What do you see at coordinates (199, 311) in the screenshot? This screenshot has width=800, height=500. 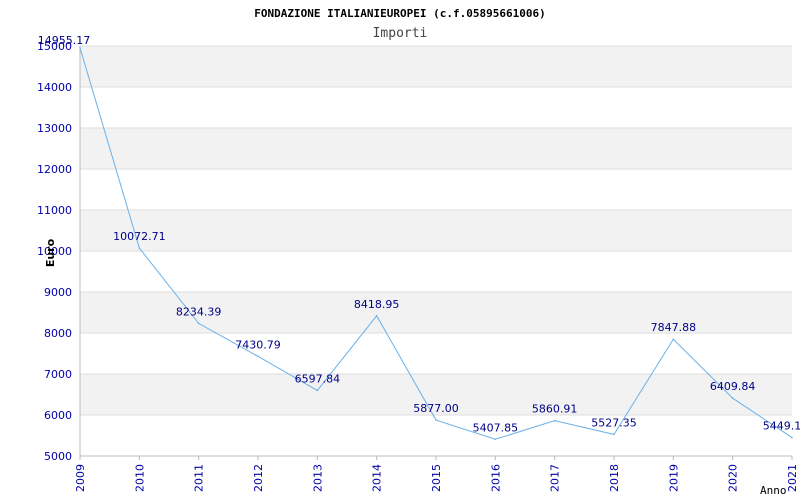 I see `data-label: 8234.39` at bounding box center [199, 311].